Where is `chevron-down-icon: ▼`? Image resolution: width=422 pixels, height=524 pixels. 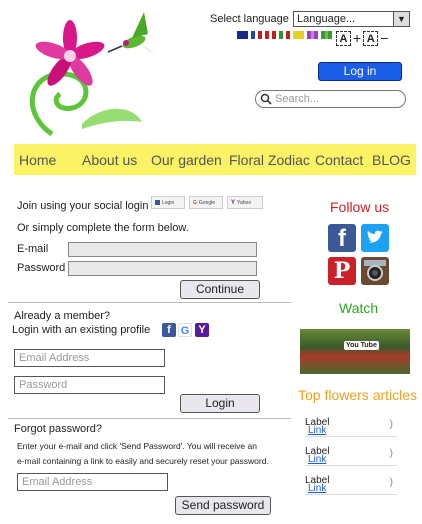 chevron-down-icon: ▼ is located at coordinates (401, 19).